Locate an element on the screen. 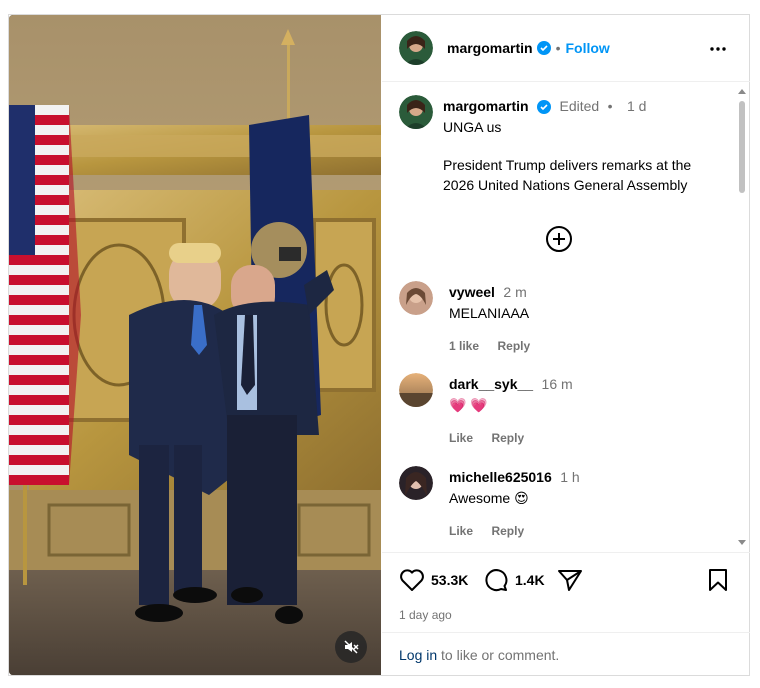 The height and width of the screenshot is (688, 760). more-options-icon is located at coordinates (718, 49).